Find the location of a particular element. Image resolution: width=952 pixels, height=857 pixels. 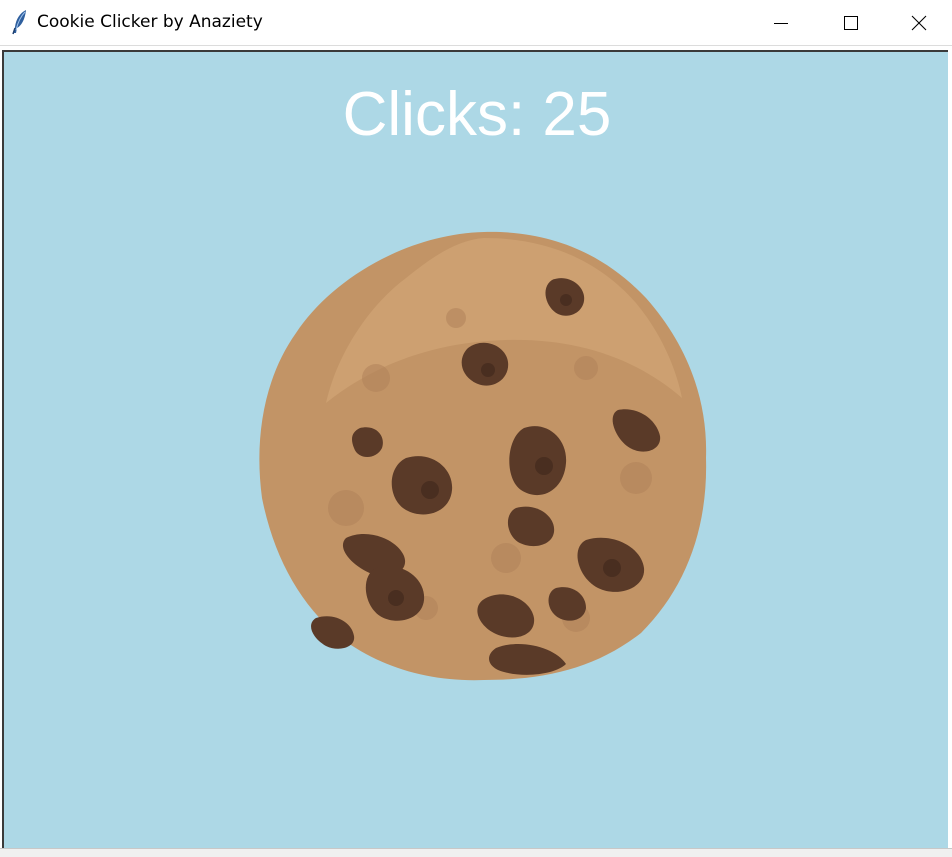

feather-icon is located at coordinates (20, 22).